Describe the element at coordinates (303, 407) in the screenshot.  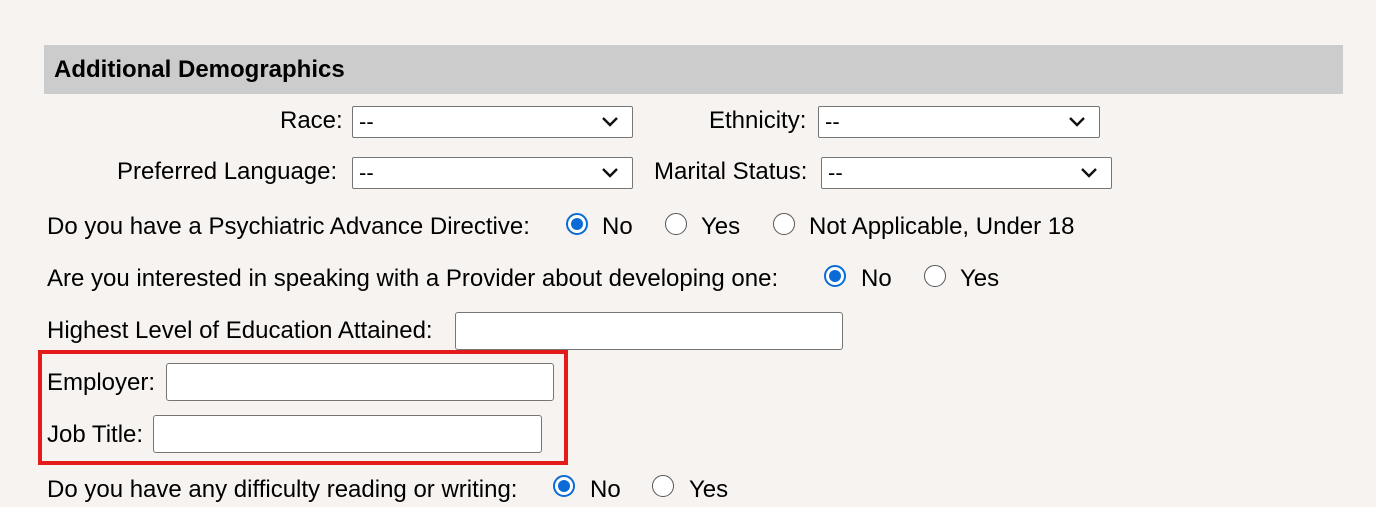
I see `highlight-annotation-box` at that location.